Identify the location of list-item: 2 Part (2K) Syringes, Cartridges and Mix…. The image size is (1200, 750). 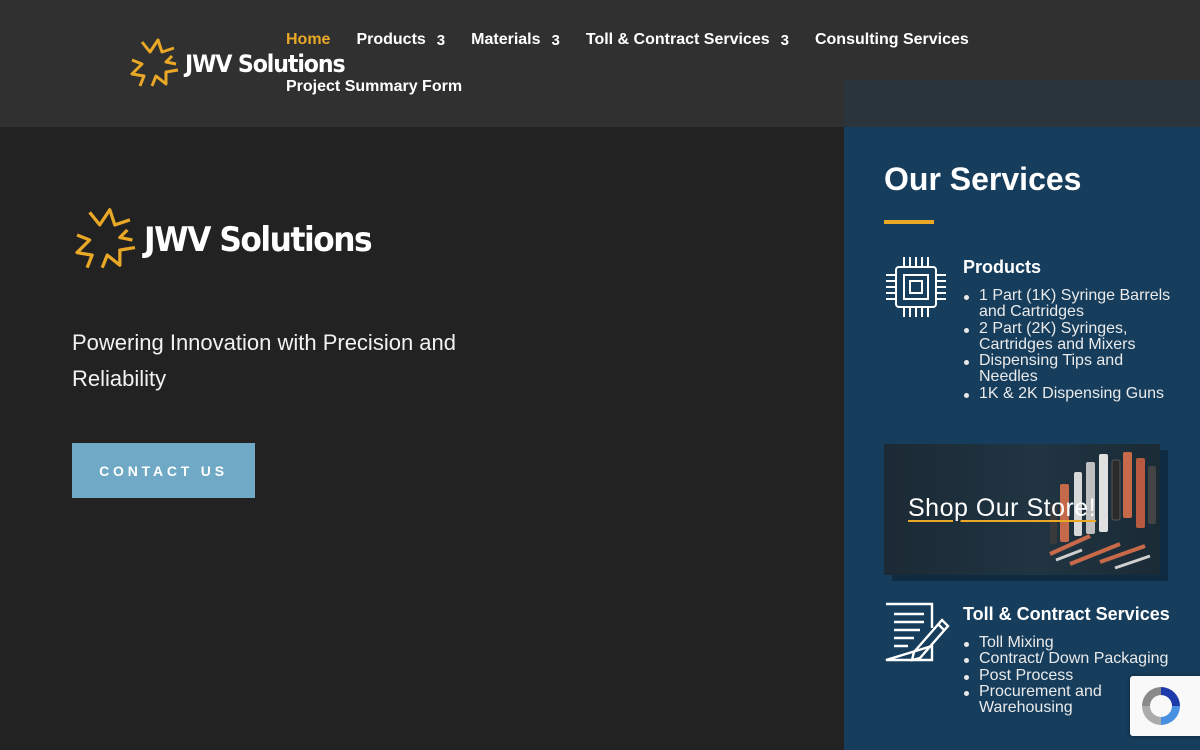
(1068, 337).